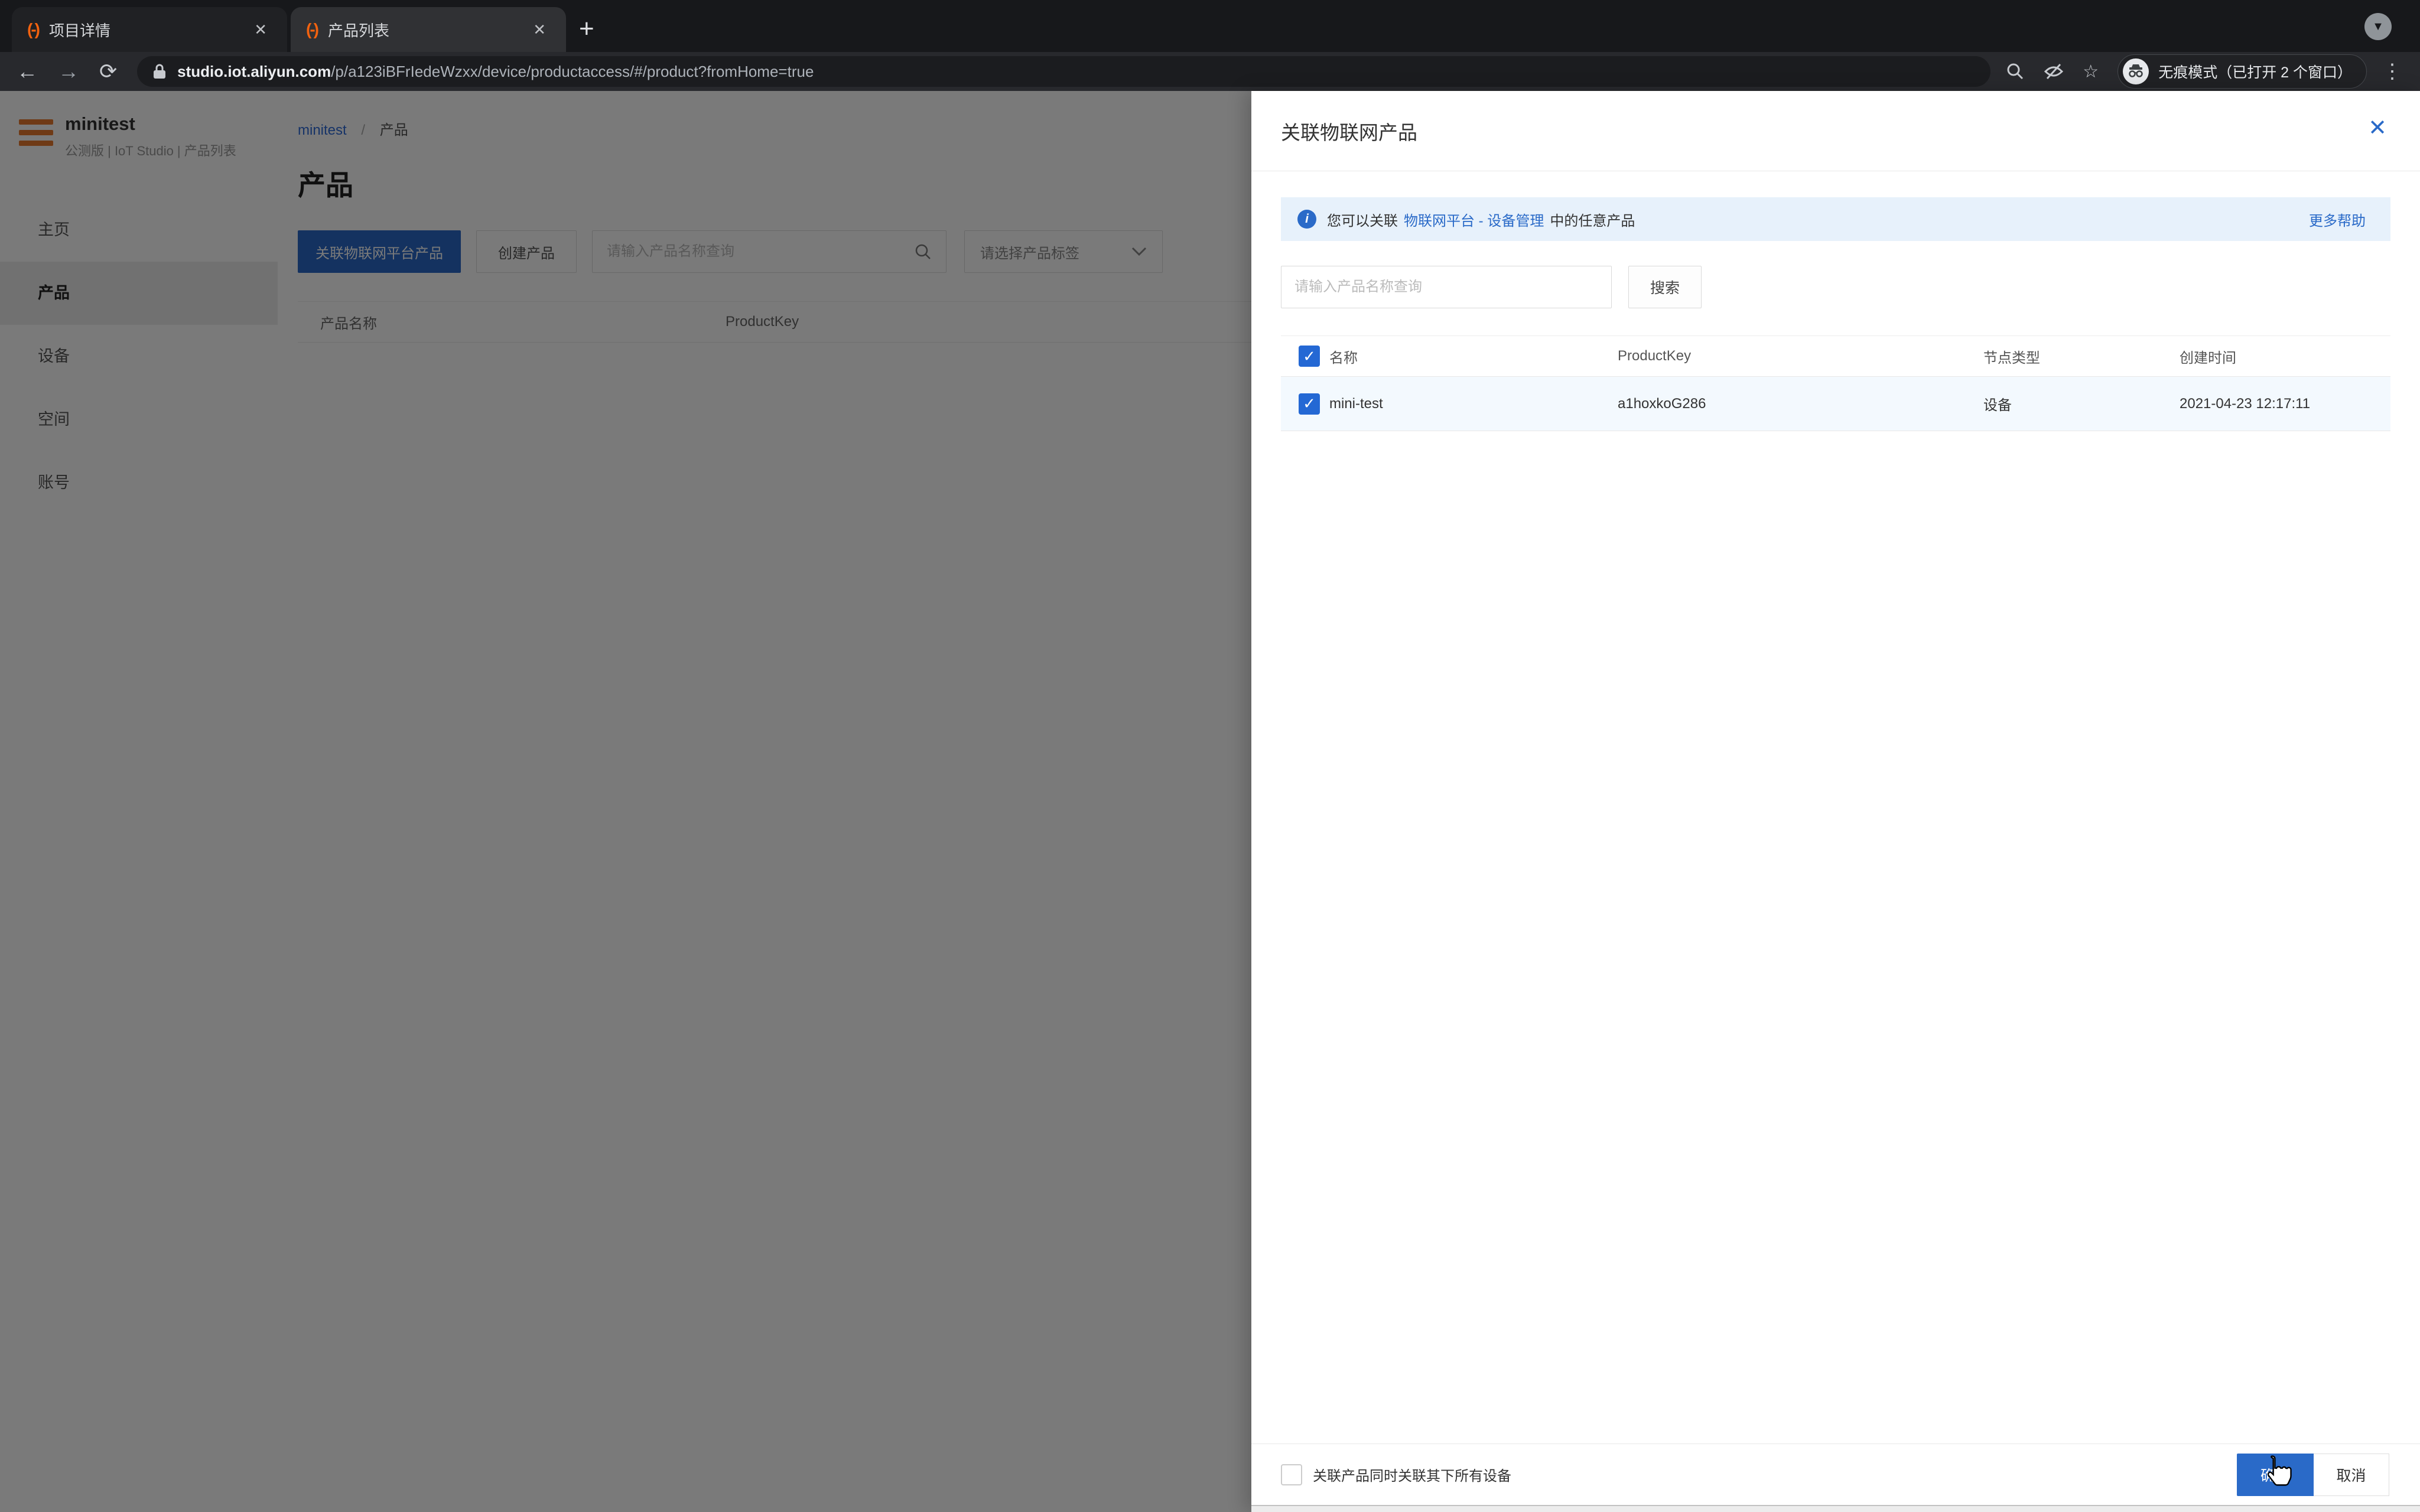  I want to click on cell-created-time: 2021-04-23 12:17:11, so click(2245, 403).